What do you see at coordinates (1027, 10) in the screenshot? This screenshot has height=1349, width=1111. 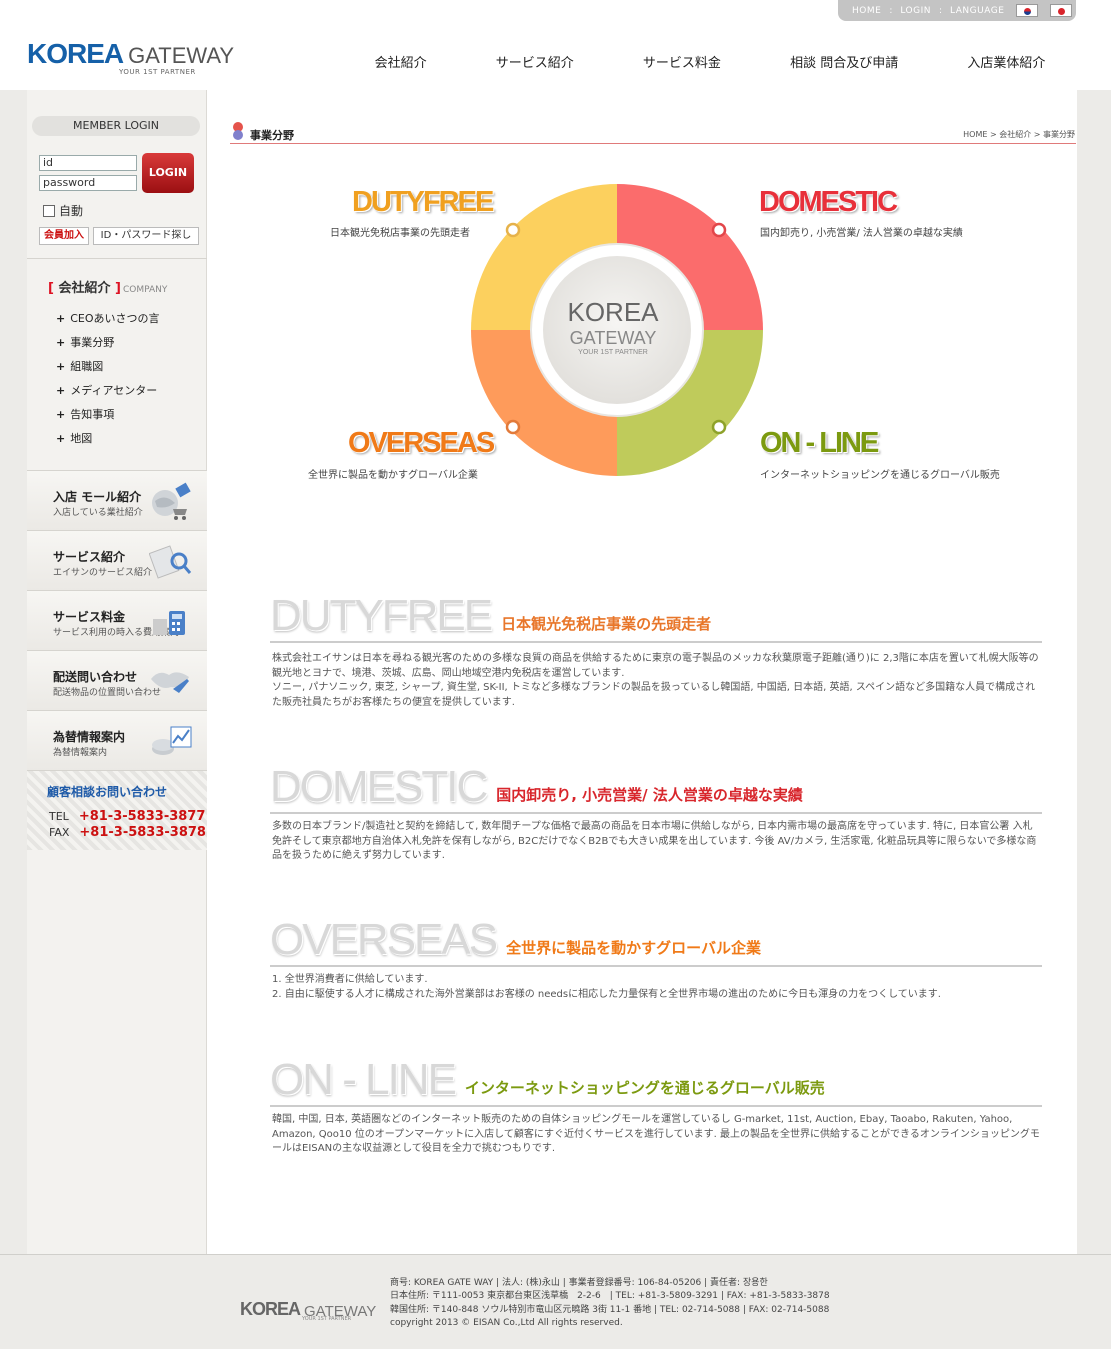 I see `korean-flag-icon` at bounding box center [1027, 10].